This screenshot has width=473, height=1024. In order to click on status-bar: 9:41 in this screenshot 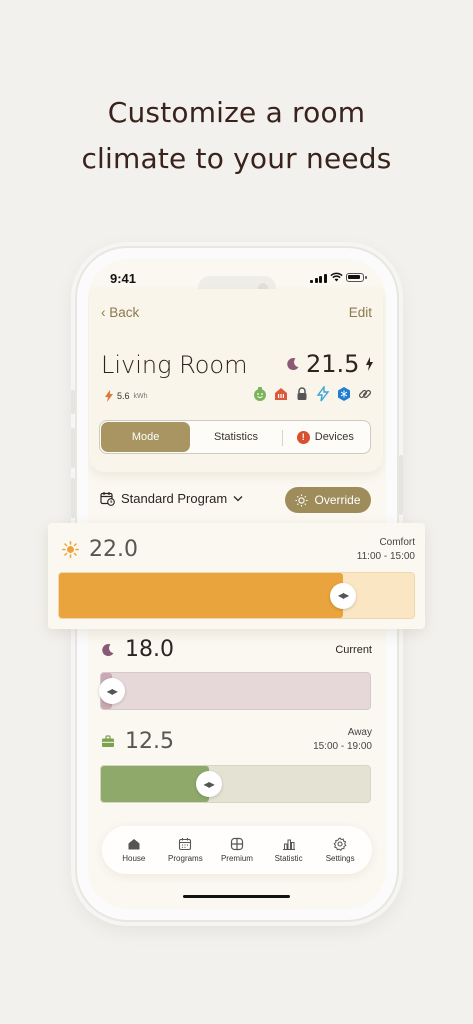, I will do `click(237, 284)`.